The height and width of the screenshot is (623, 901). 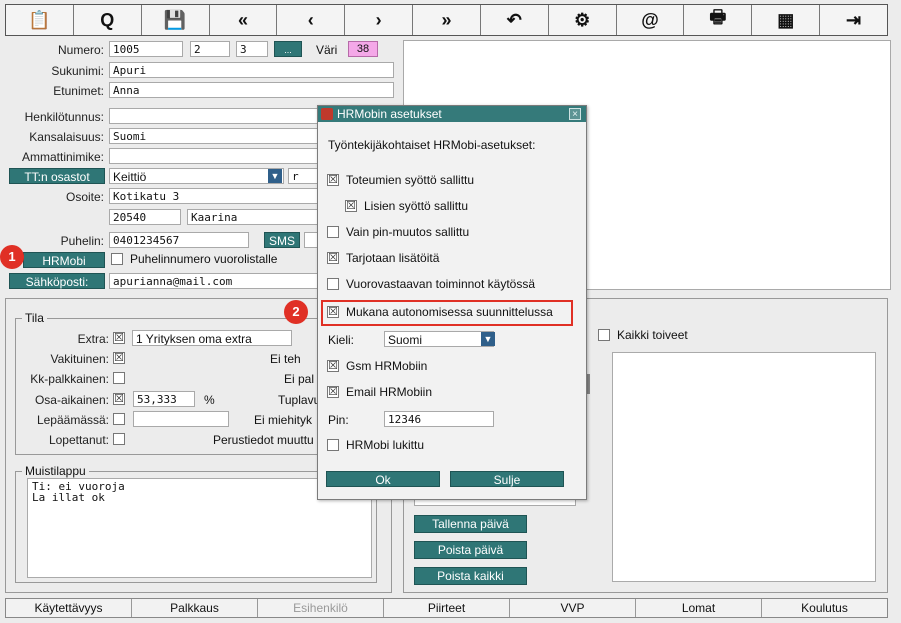 I want to click on tab-vvp: VVP, so click(x=573, y=608).